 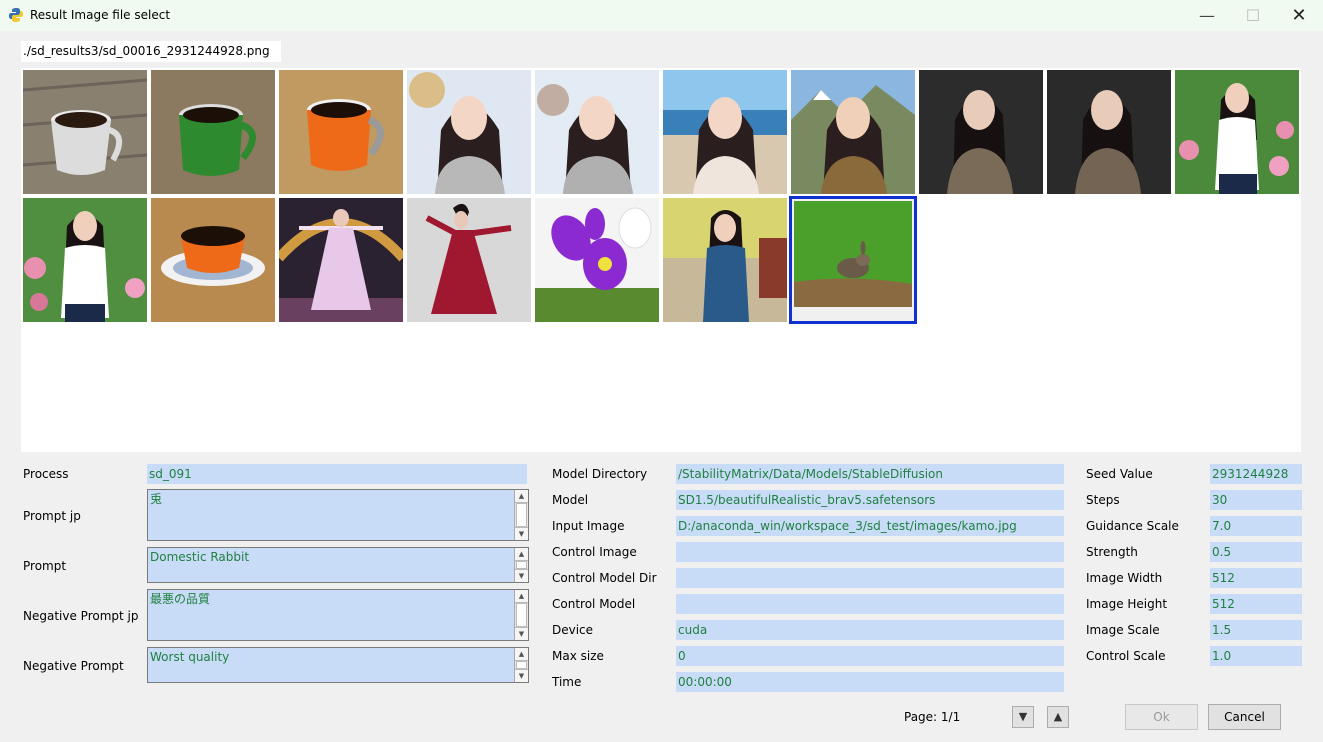 I want to click on triangle-up-icon: ▲, so click(x=1058, y=716).